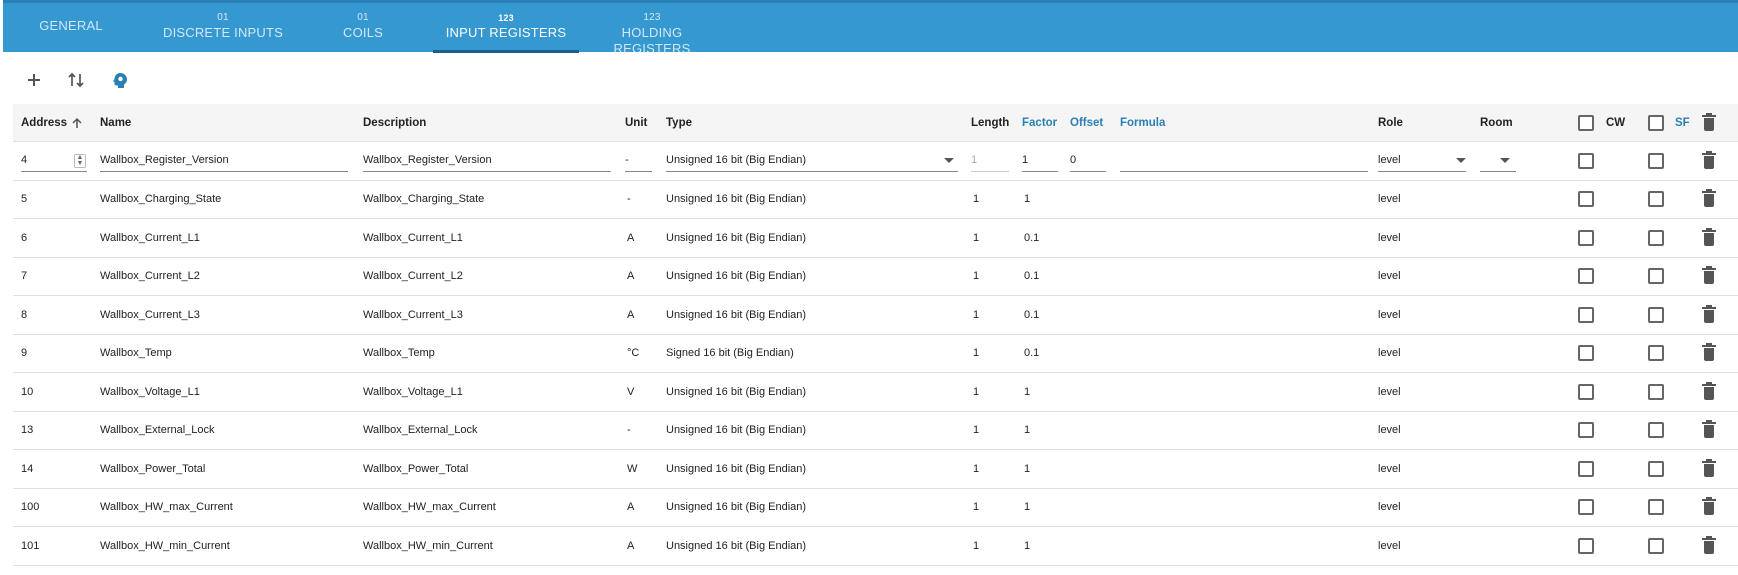  Describe the element at coordinates (24, 200) in the screenshot. I see `address-cell: 5` at that location.